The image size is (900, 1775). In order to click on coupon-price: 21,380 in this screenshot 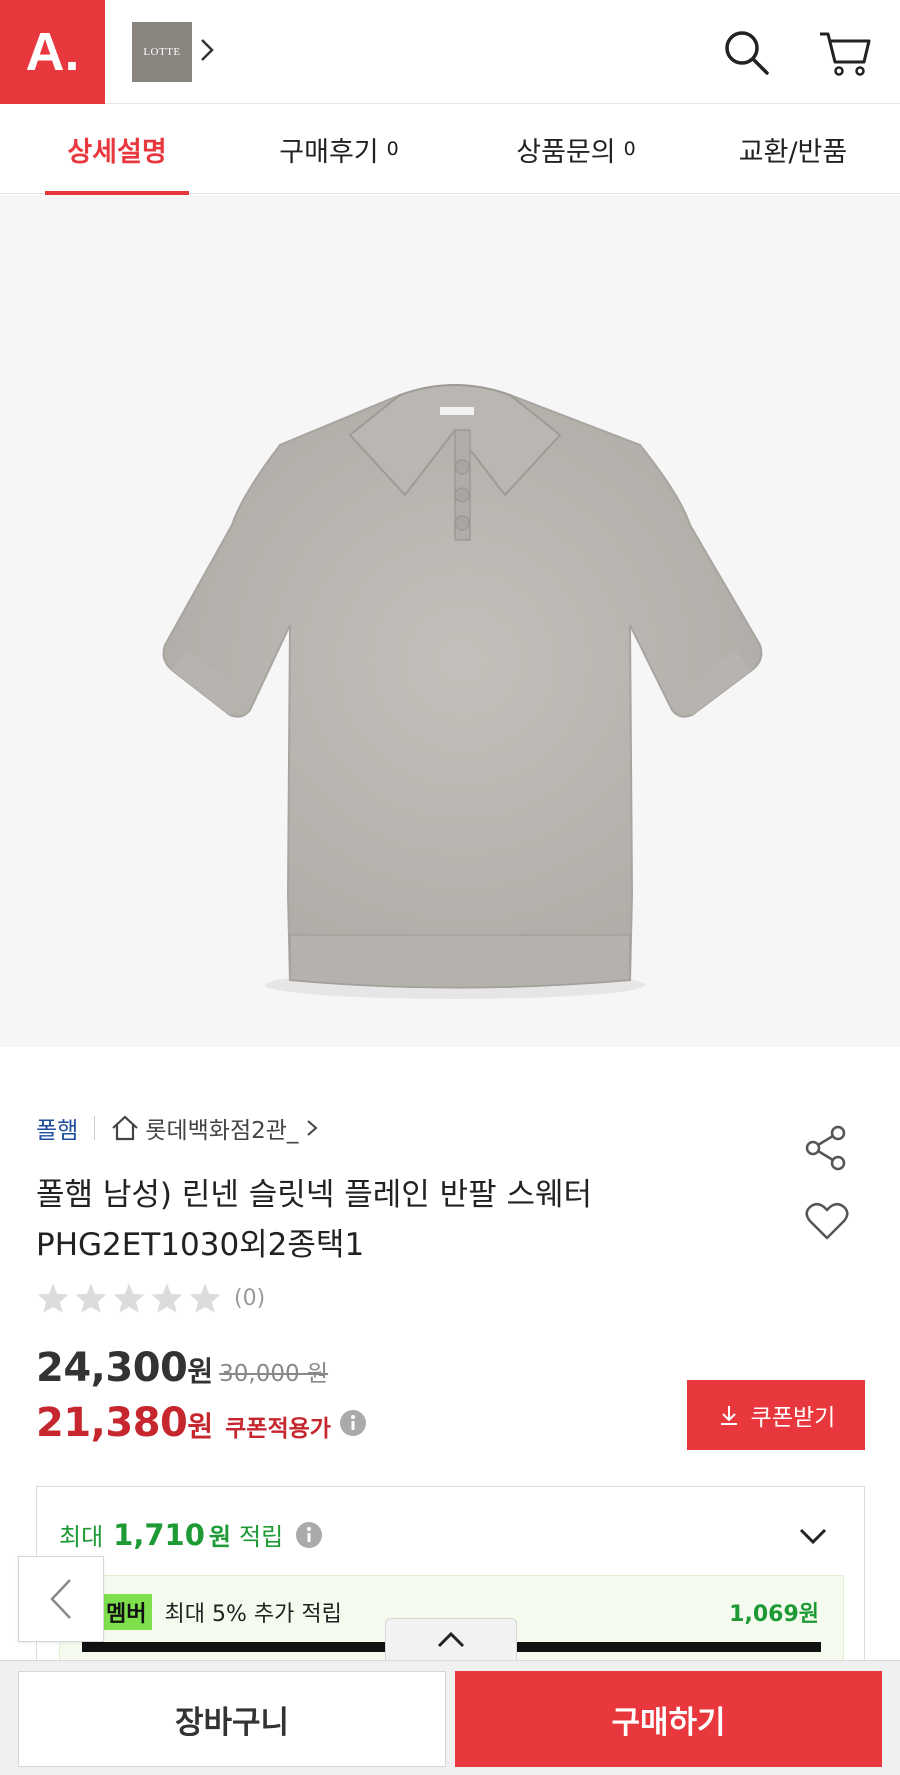, I will do `click(112, 1423)`.